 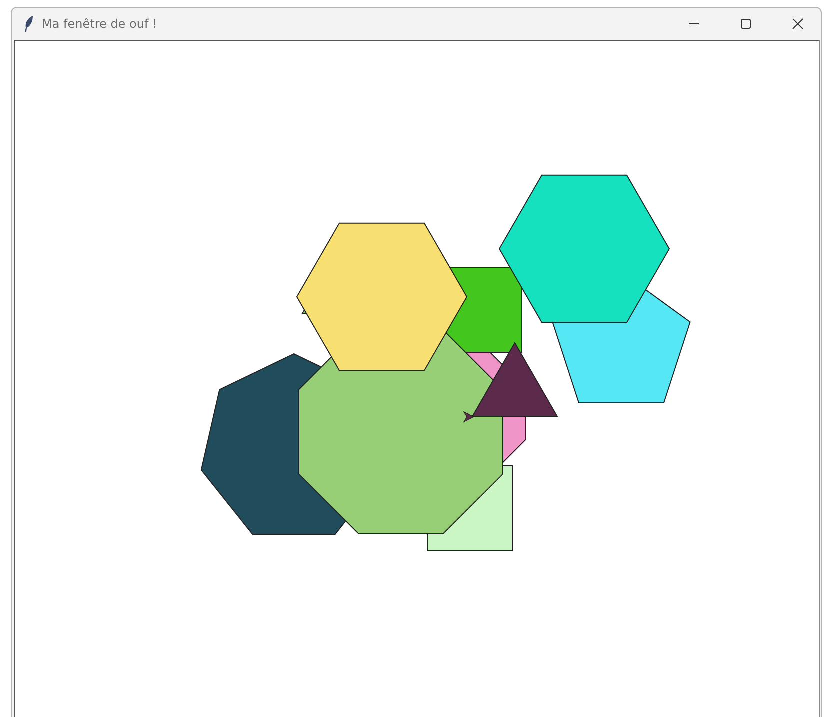 I want to click on feather-icon, so click(x=29, y=24).